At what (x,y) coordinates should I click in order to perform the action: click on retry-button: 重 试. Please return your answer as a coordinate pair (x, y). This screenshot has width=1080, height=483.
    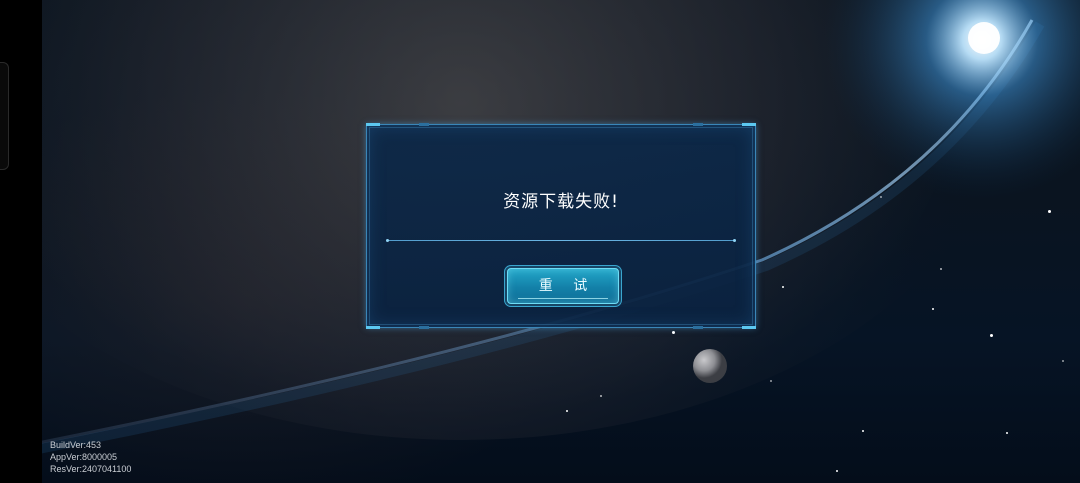
    Looking at the image, I should click on (563, 286).